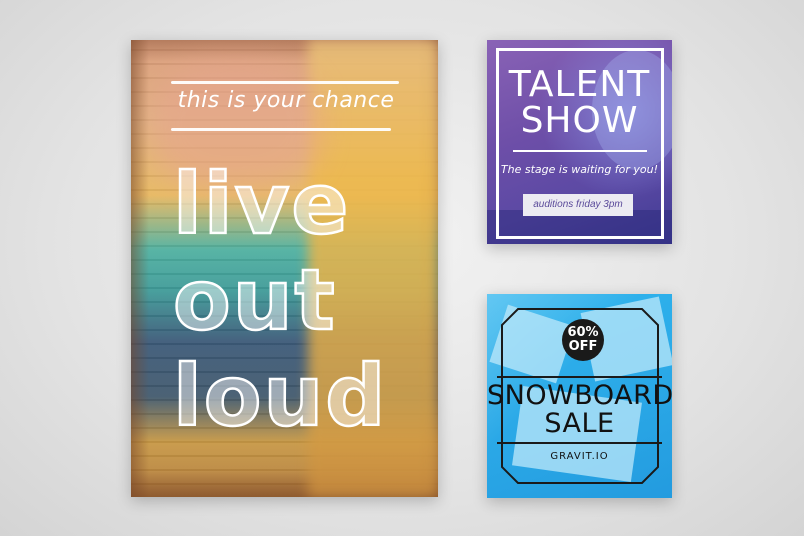 The width and height of the screenshot is (804, 536). Describe the element at coordinates (579, 84) in the screenshot. I see `talent-title-line1: TALENT` at that location.